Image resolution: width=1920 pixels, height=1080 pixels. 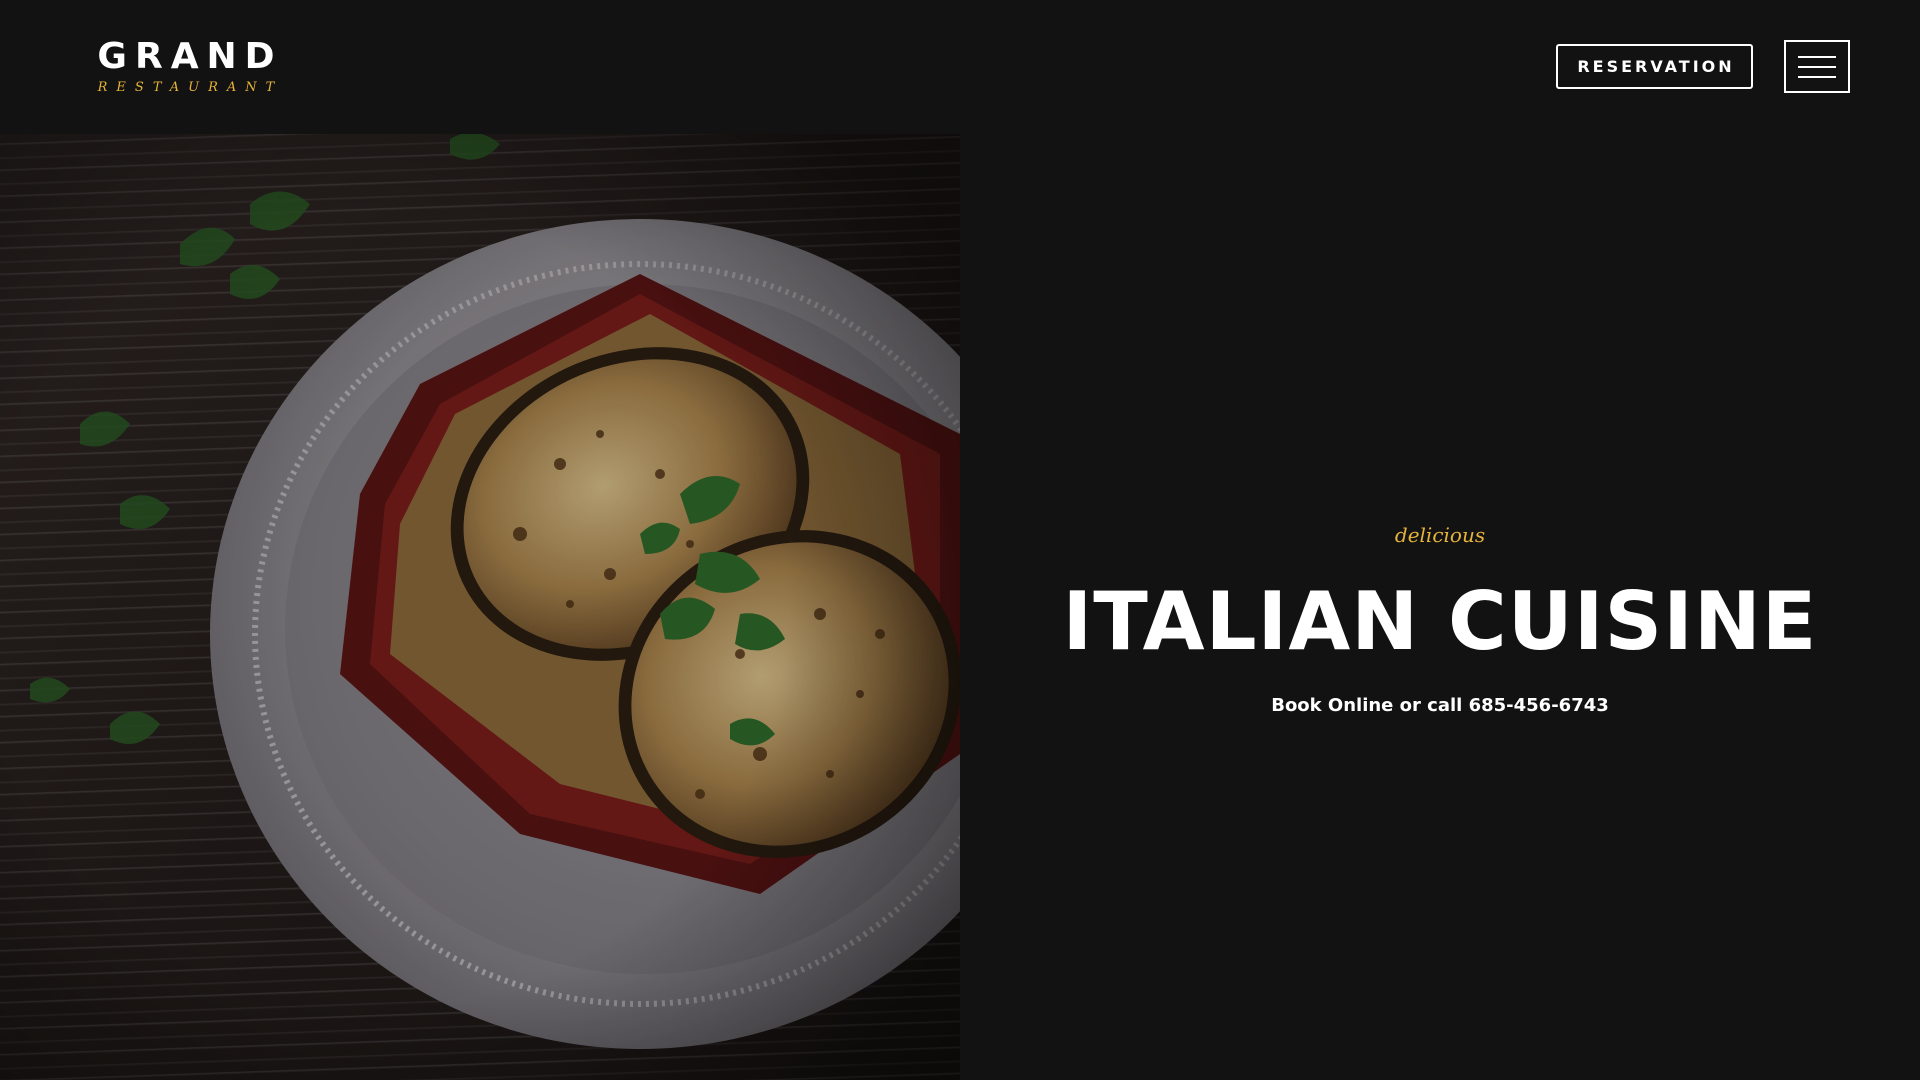 What do you see at coordinates (1654, 66) in the screenshot?
I see `reservation-button: RESERVATION` at bounding box center [1654, 66].